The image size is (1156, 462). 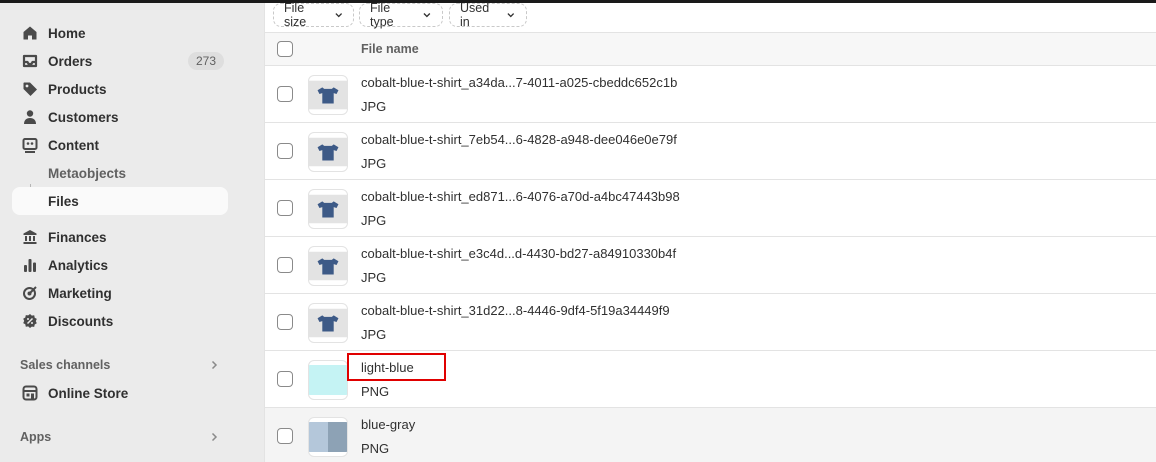 What do you see at coordinates (120, 265) in the screenshot?
I see `sidebar-item-analytics: Analytics` at bounding box center [120, 265].